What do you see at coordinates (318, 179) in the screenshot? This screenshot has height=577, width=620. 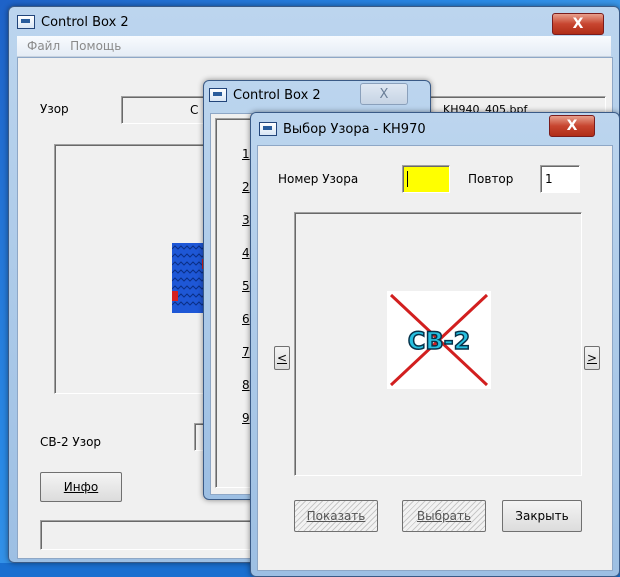 I see `pattern-number-label: Номер Узора` at bounding box center [318, 179].